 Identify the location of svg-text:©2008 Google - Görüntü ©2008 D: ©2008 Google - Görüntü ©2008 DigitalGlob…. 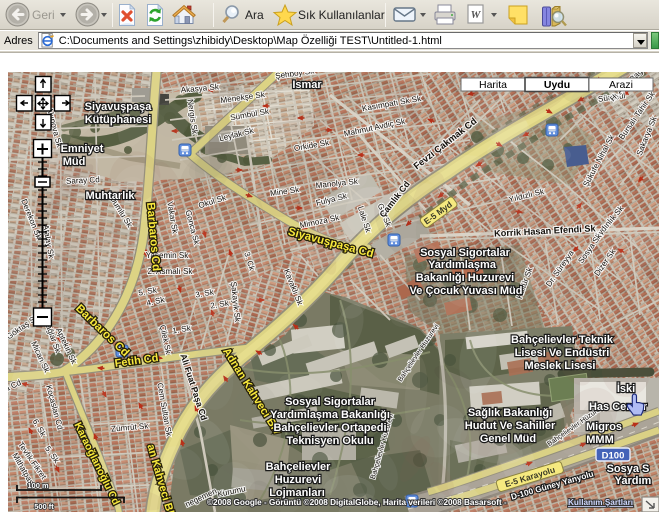
(357, 502).